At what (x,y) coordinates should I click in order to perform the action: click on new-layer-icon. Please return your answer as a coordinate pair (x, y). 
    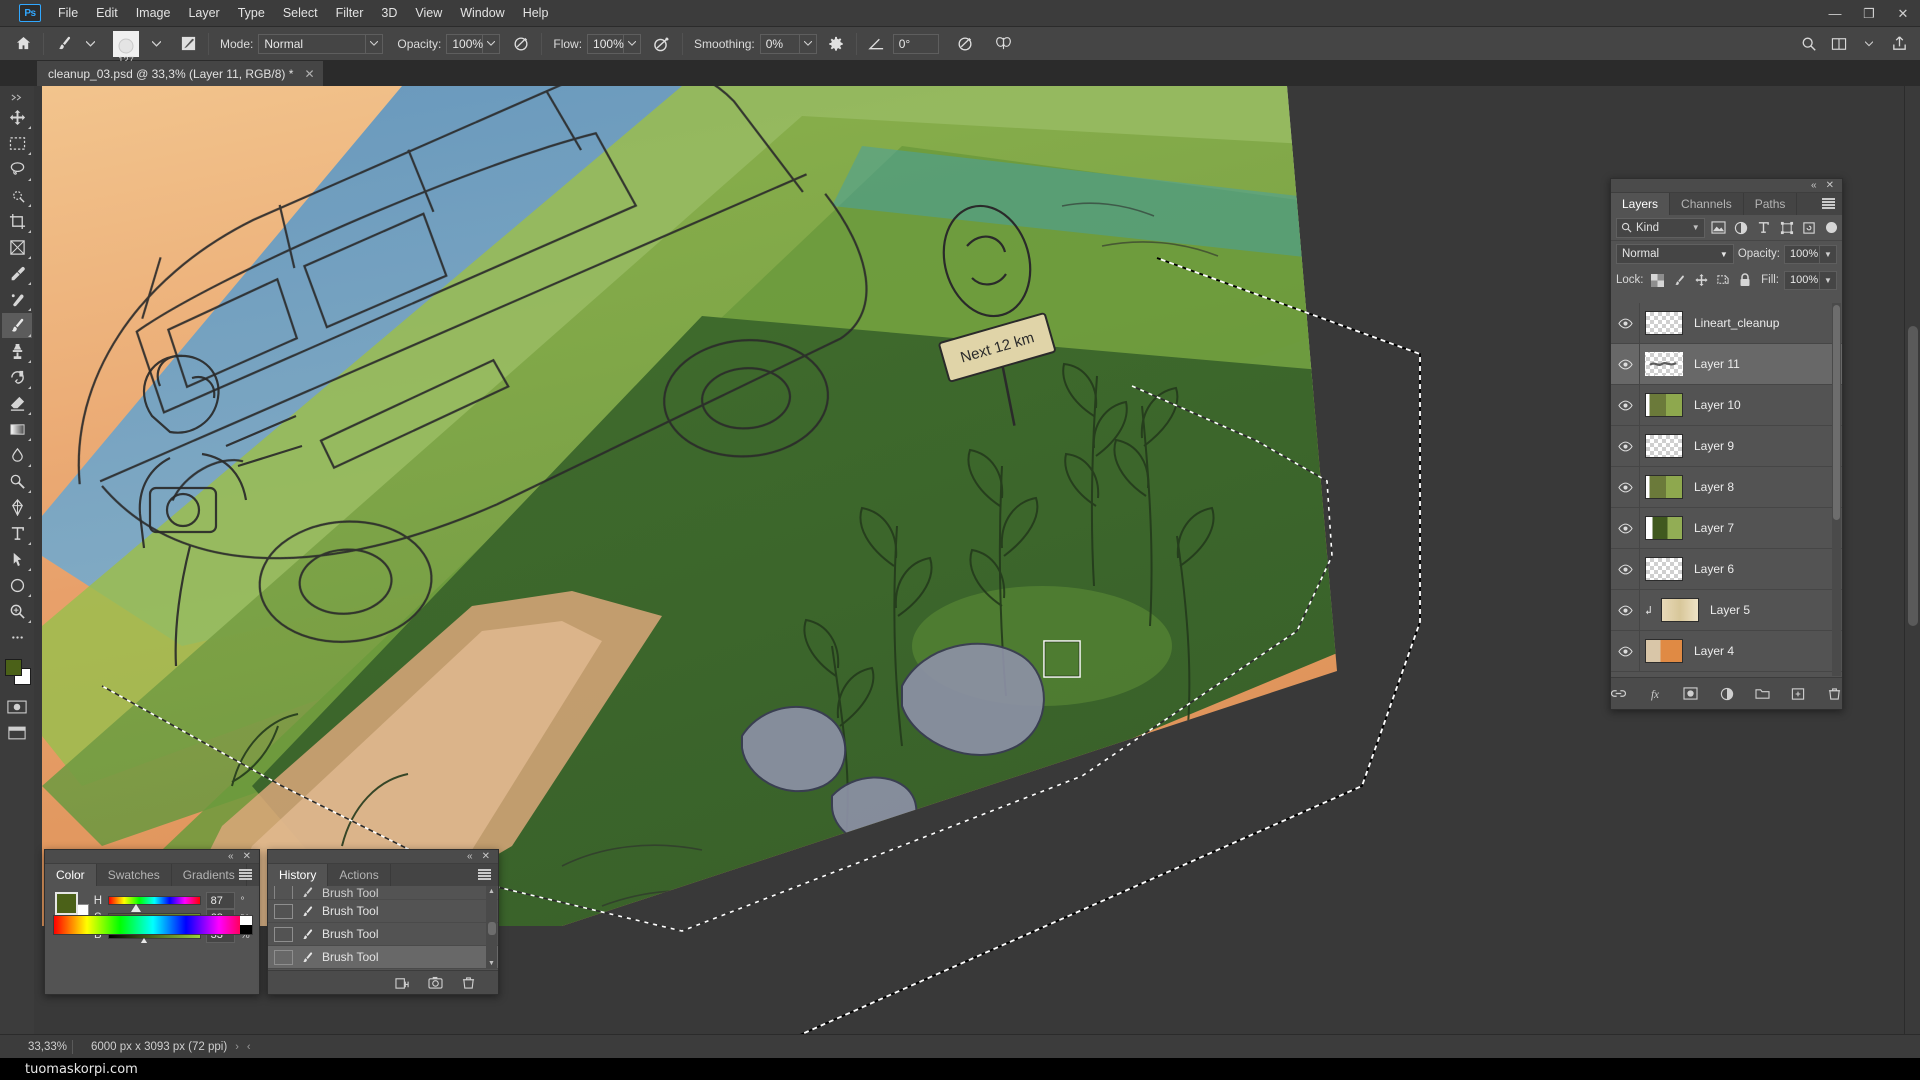
    Looking at the image, I should click on (1798, 694).